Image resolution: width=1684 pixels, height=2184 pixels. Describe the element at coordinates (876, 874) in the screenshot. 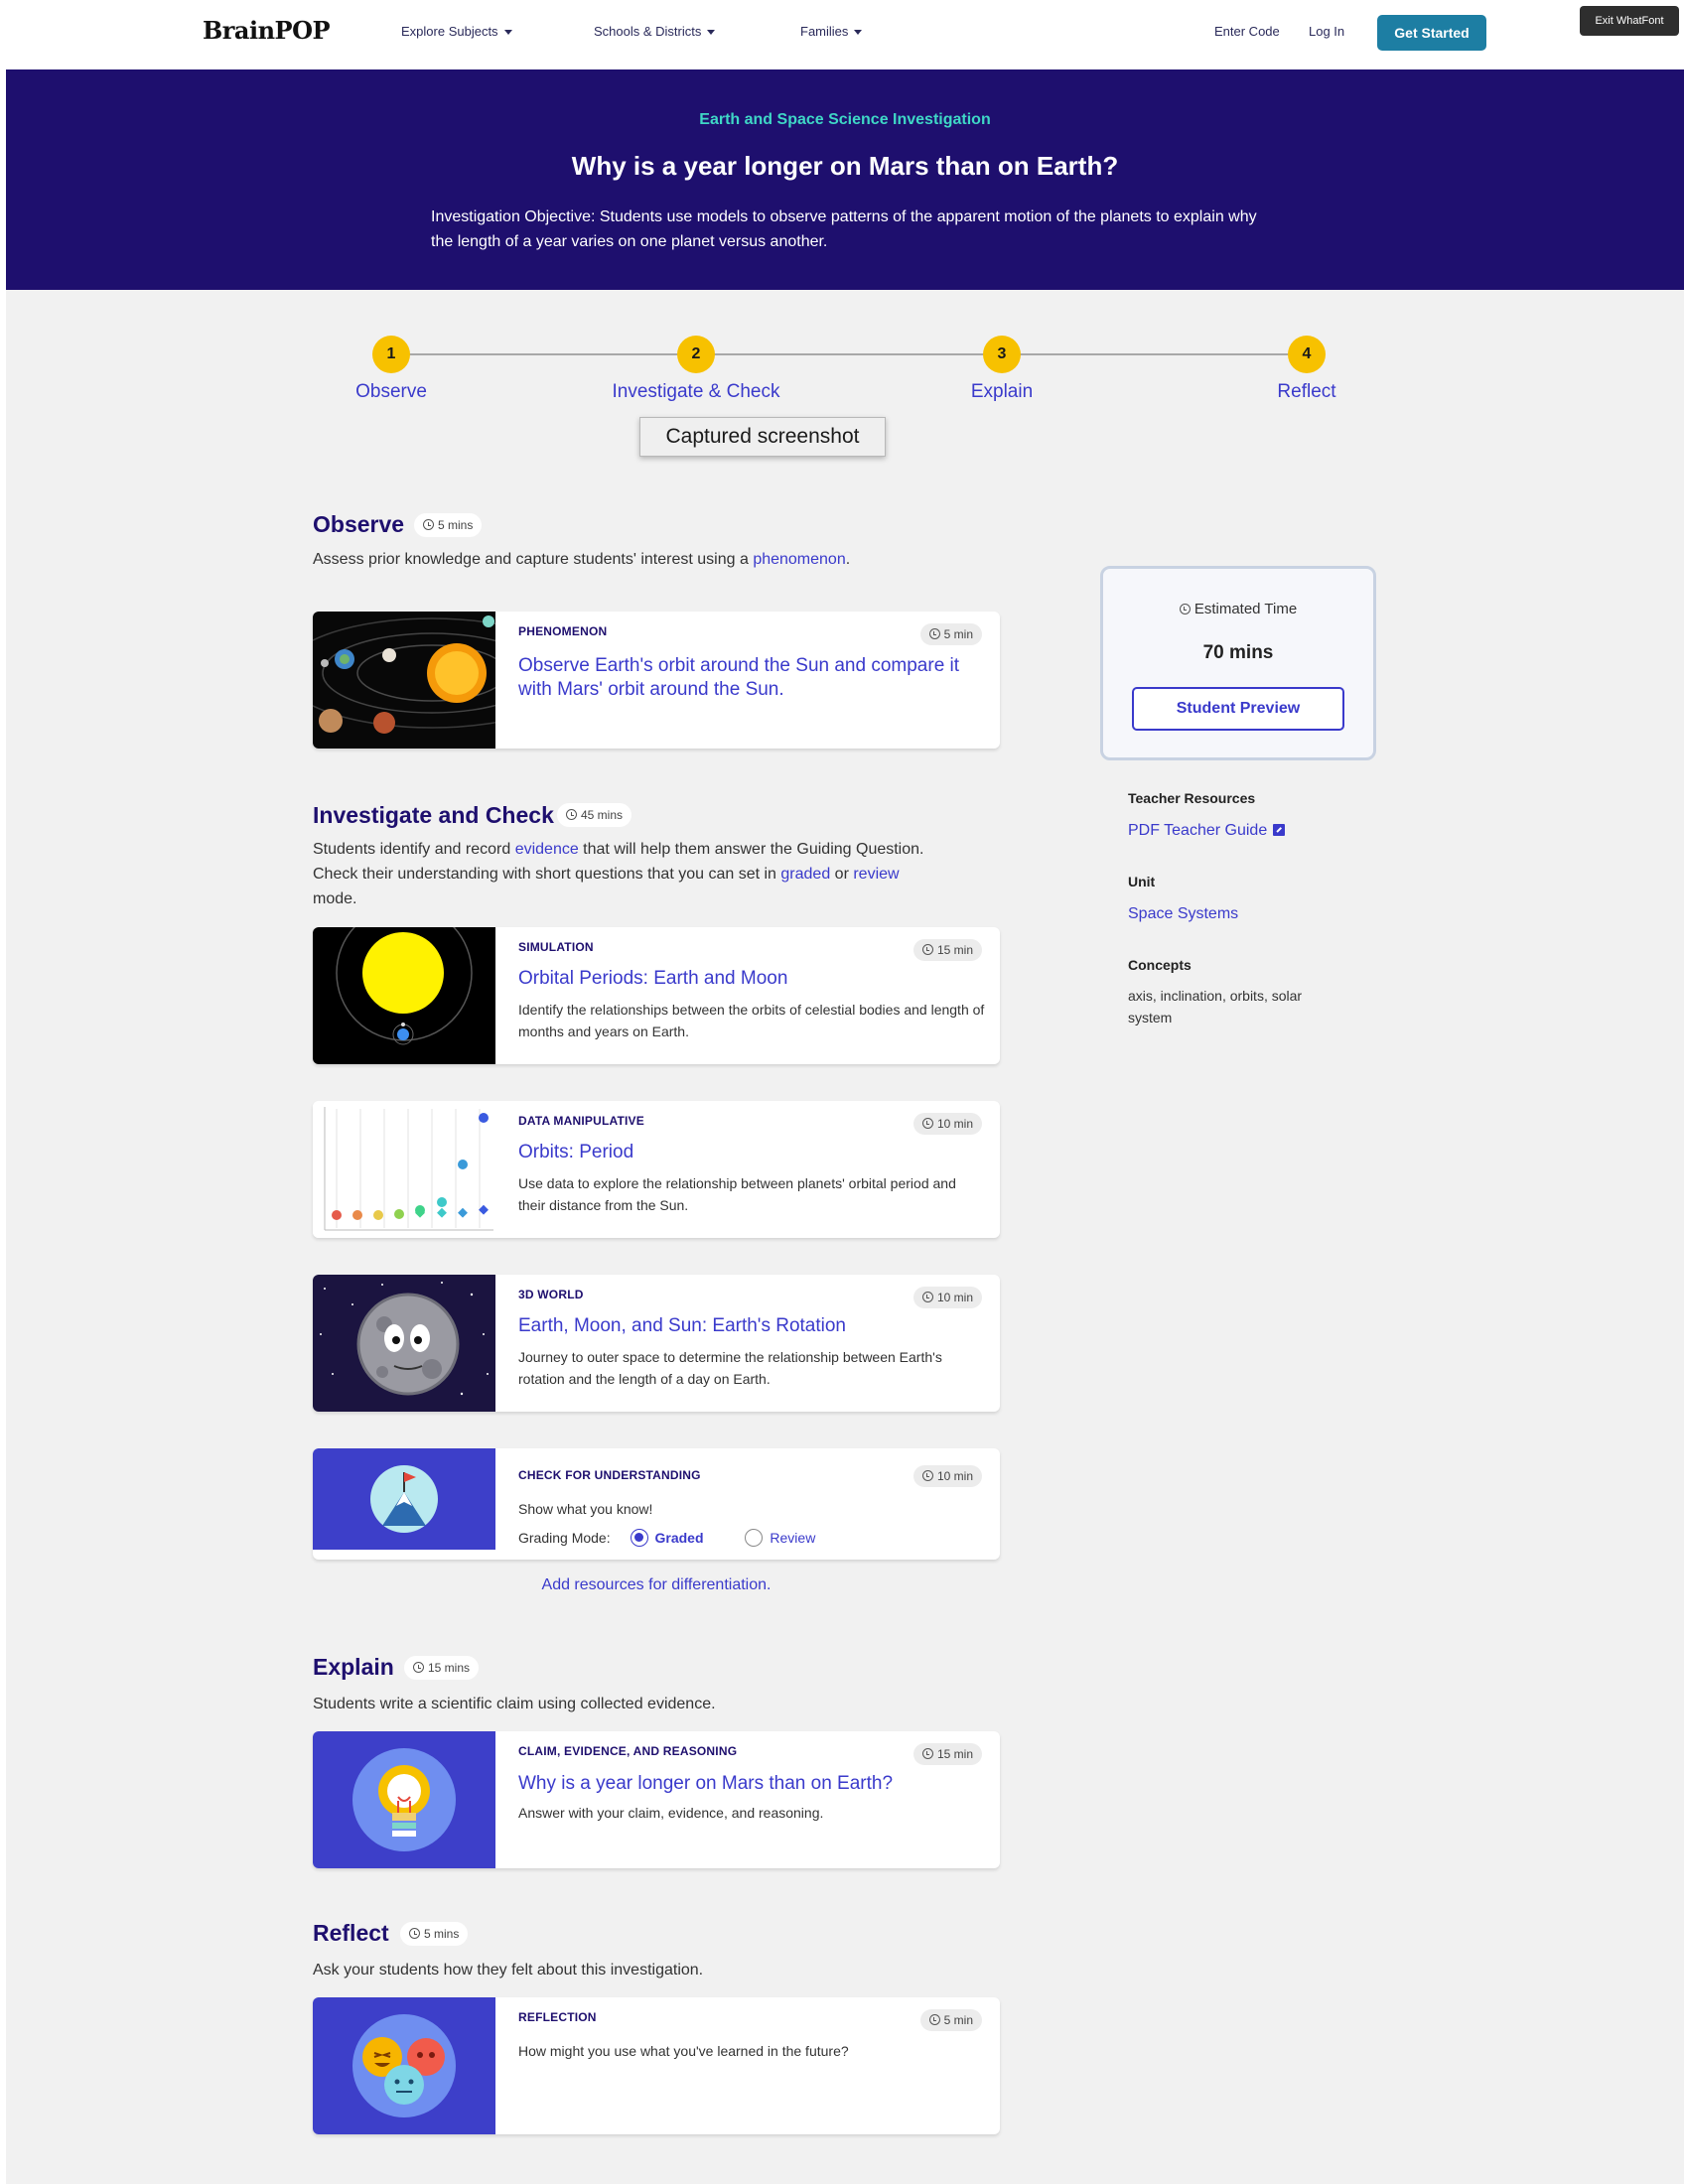

I see `review-link: review` at that location.